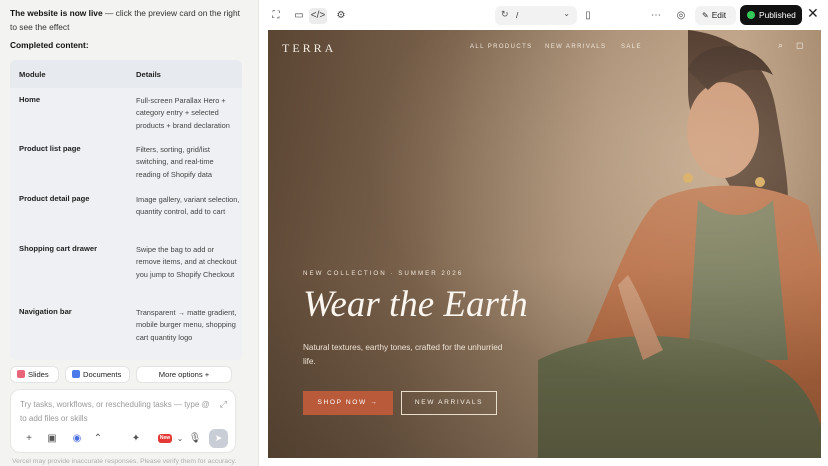 This screenshot has width=828, height=466. I want to click on shop-now-button: SHOP NOW →, so click(348, 403).